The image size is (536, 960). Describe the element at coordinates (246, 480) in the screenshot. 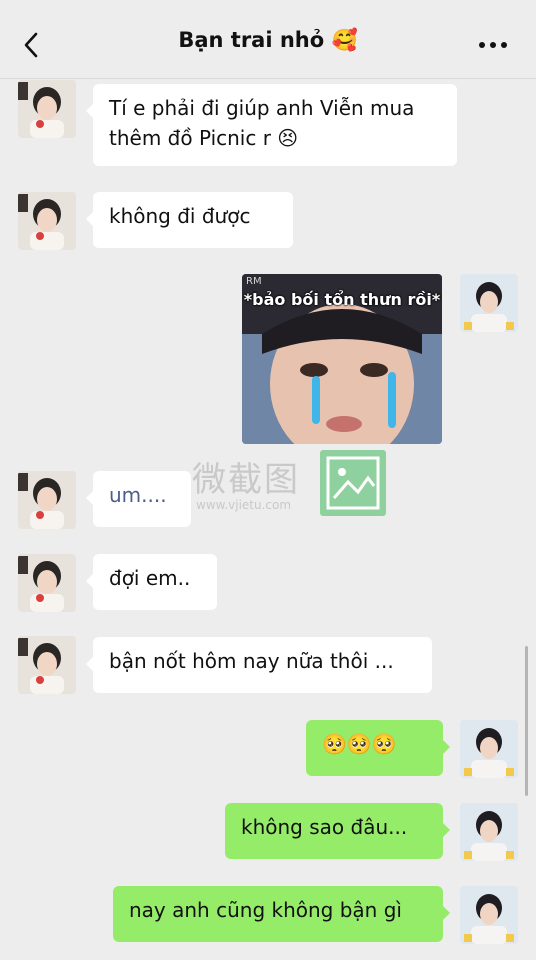

I see `watermark-text: 微截图` at that location.